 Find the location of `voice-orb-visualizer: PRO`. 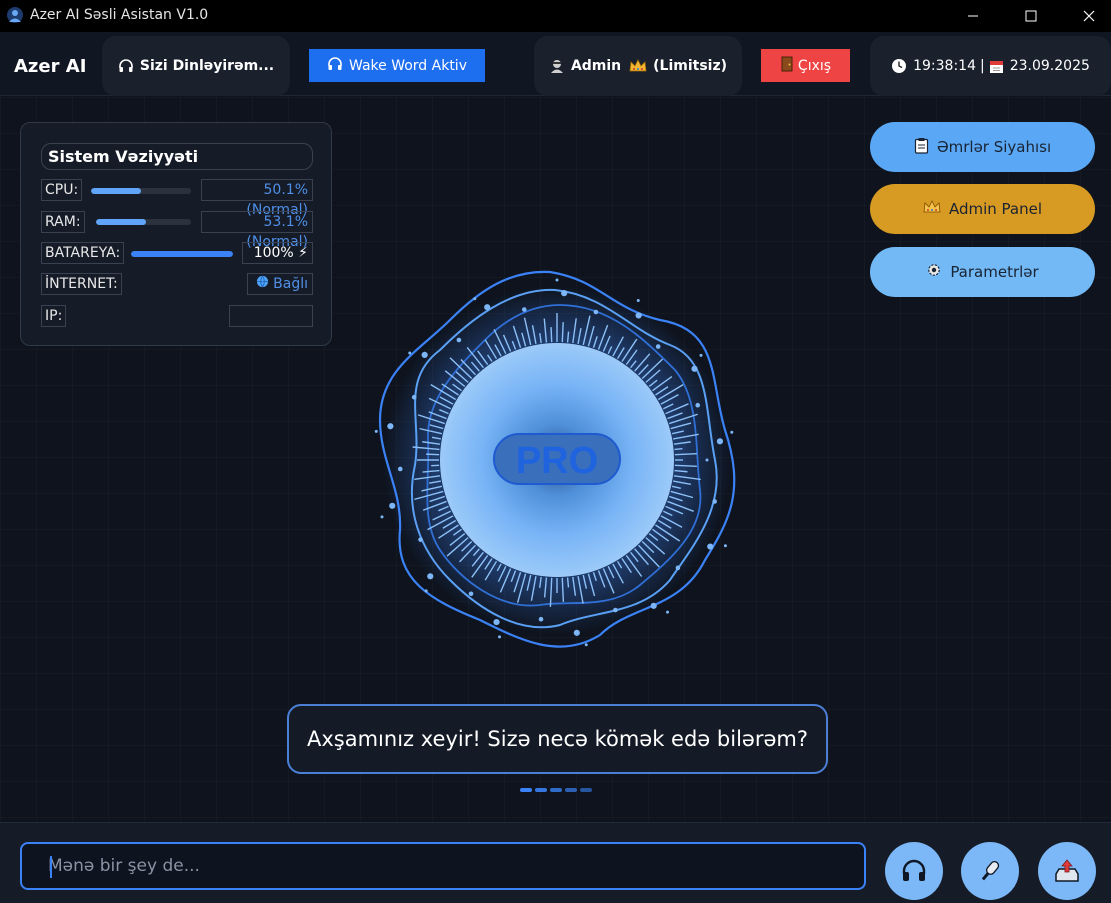

voice-orb-visualizer: PRO is located at coordinates (555, 459).